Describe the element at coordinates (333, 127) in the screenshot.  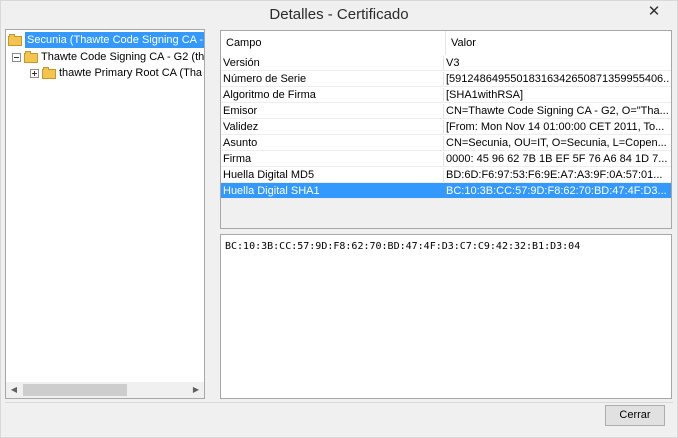
I see `field-name: Validez` at that location.